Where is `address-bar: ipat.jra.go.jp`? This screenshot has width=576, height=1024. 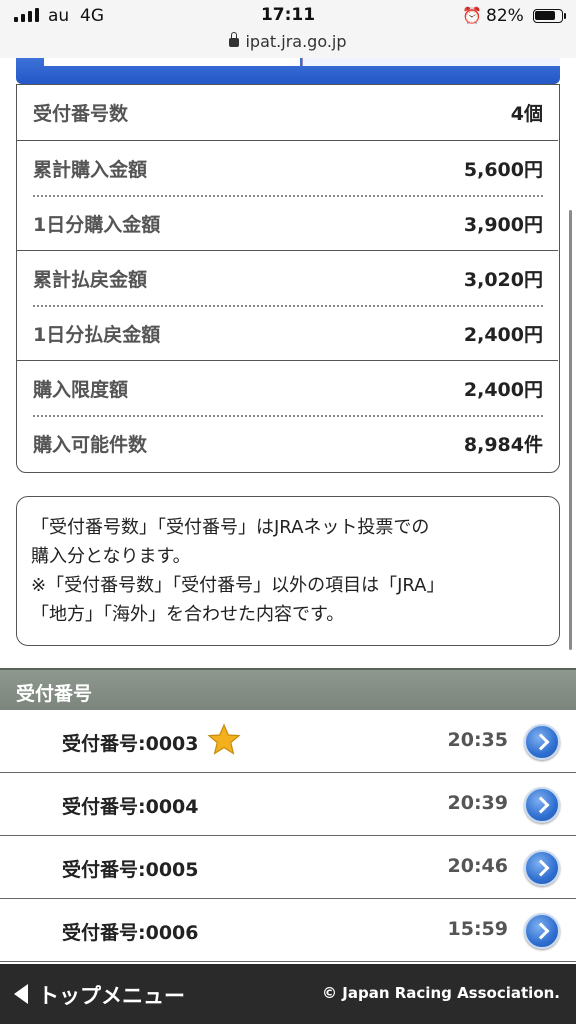 address-bar: ipat.jra.go.jp is located at coordinates (288, 45).